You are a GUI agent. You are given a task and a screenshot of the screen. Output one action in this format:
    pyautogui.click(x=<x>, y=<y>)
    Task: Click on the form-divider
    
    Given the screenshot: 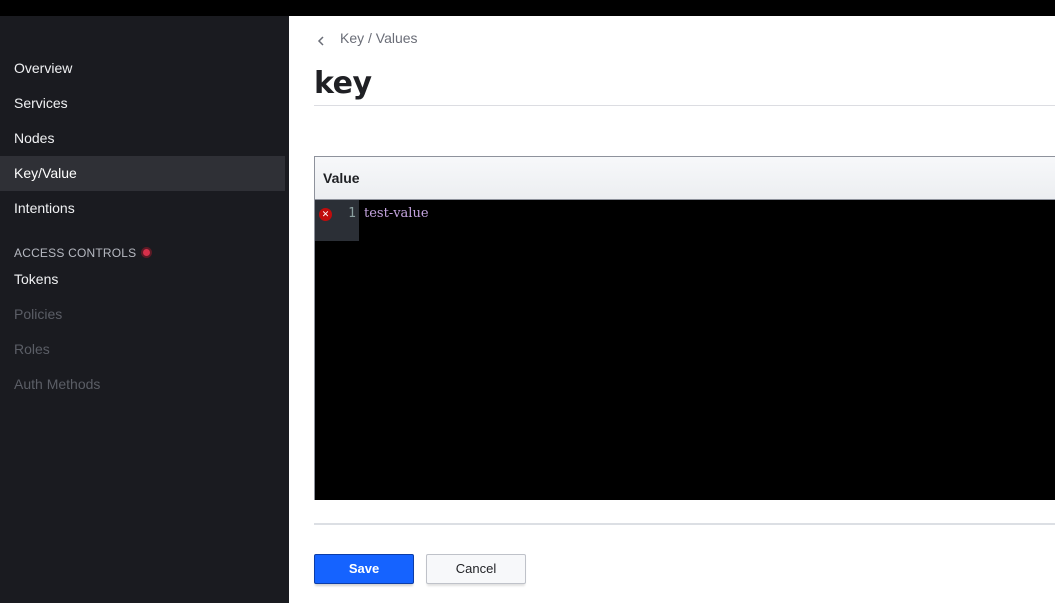 What is the action you would take?
    pyautogui.click(x=684, y=524)
    